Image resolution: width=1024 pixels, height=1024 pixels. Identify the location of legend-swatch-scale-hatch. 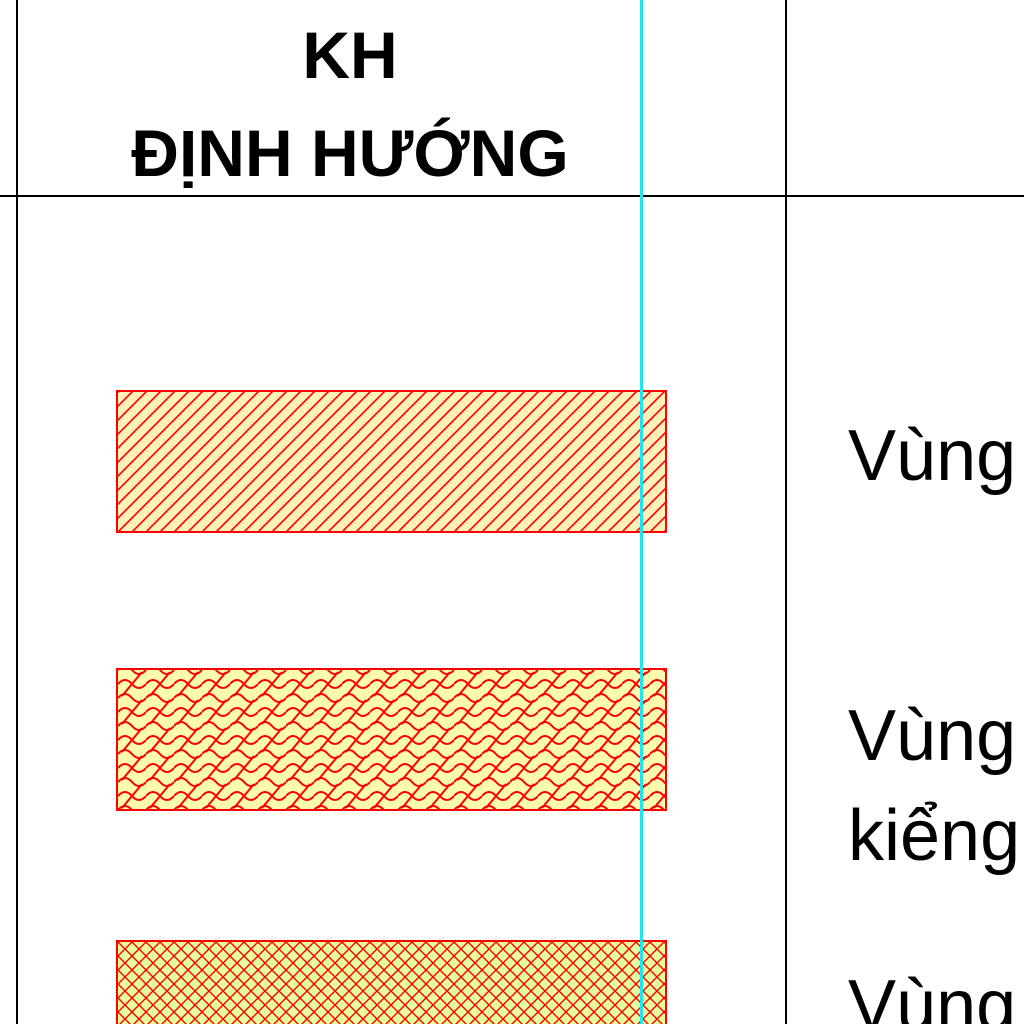
(391, 739).